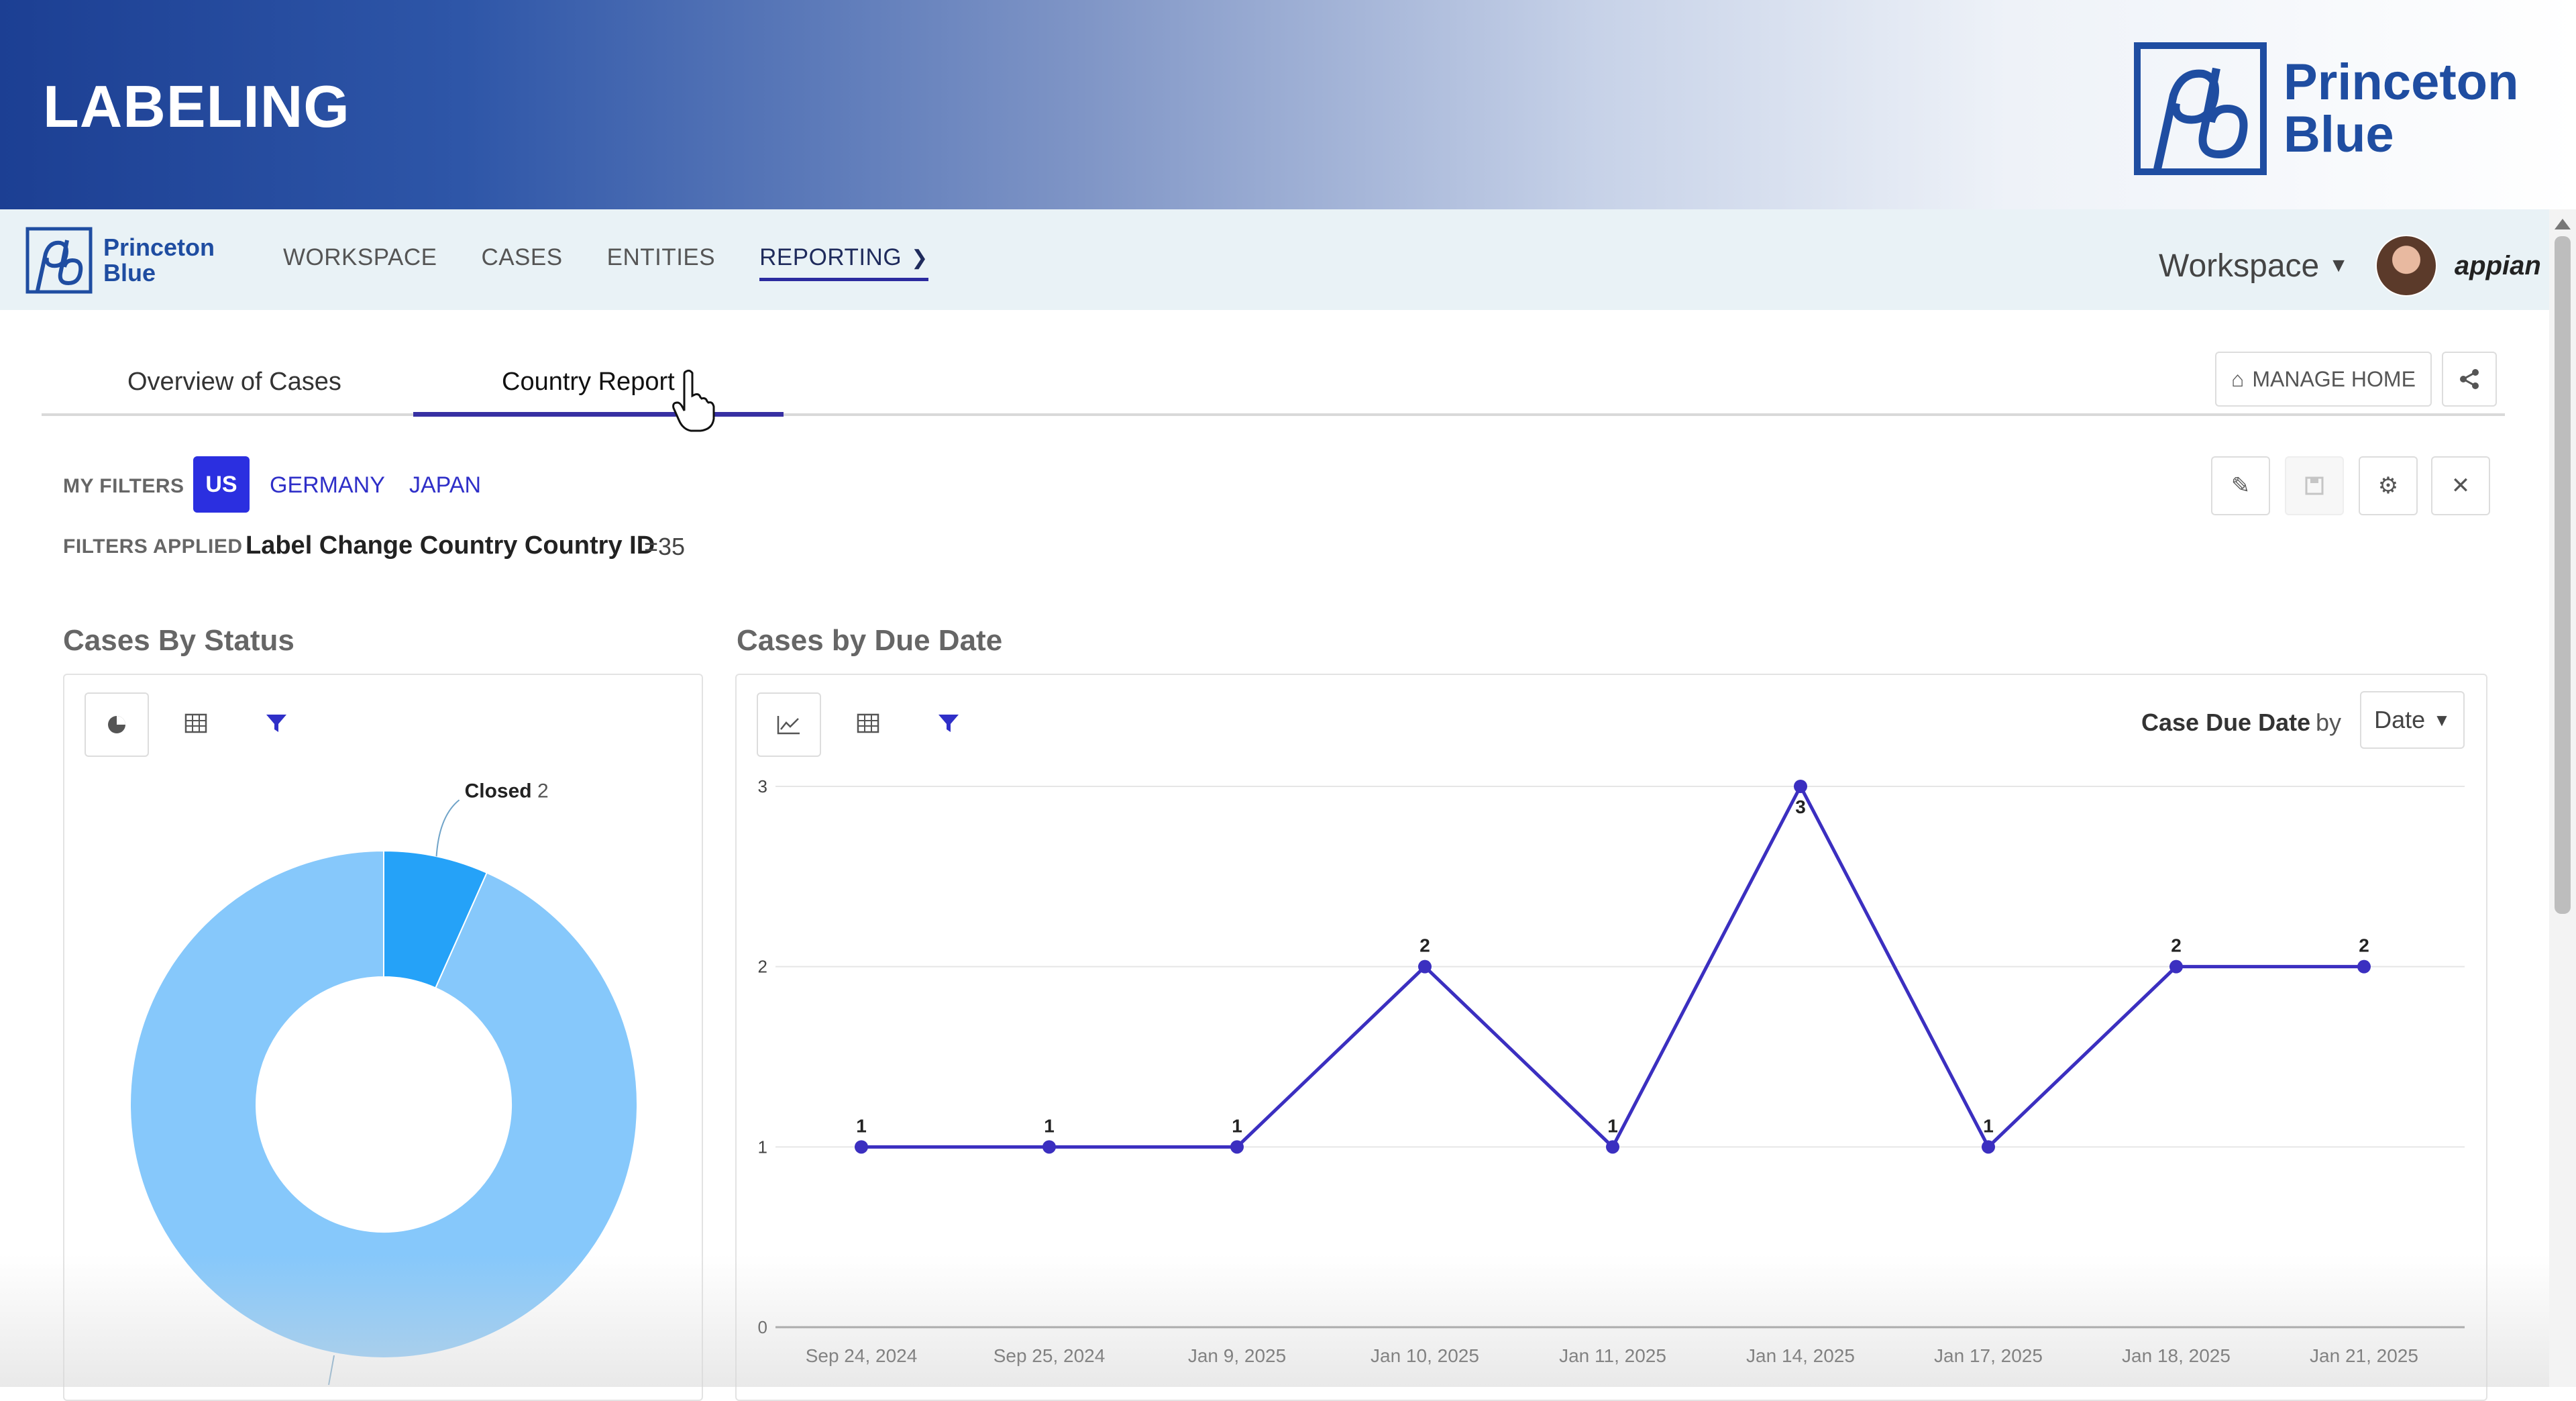 This screenshot has height=1401, width=2576. I want to click on caret-down-icon: ▼, so click(2338, 265).